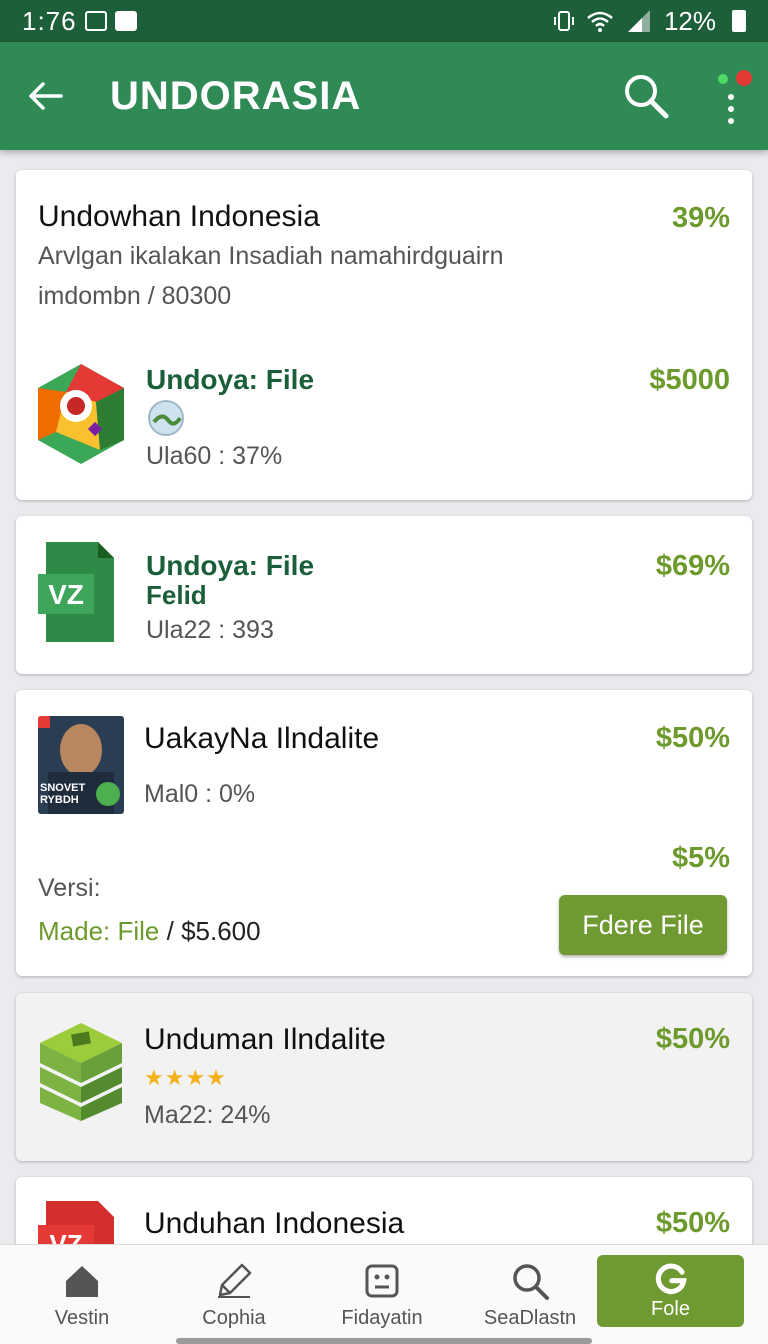 The height and width of the screenshot is (1344, 768). I want to click on nav-label: SeaDlastn, so click(530, 1317).